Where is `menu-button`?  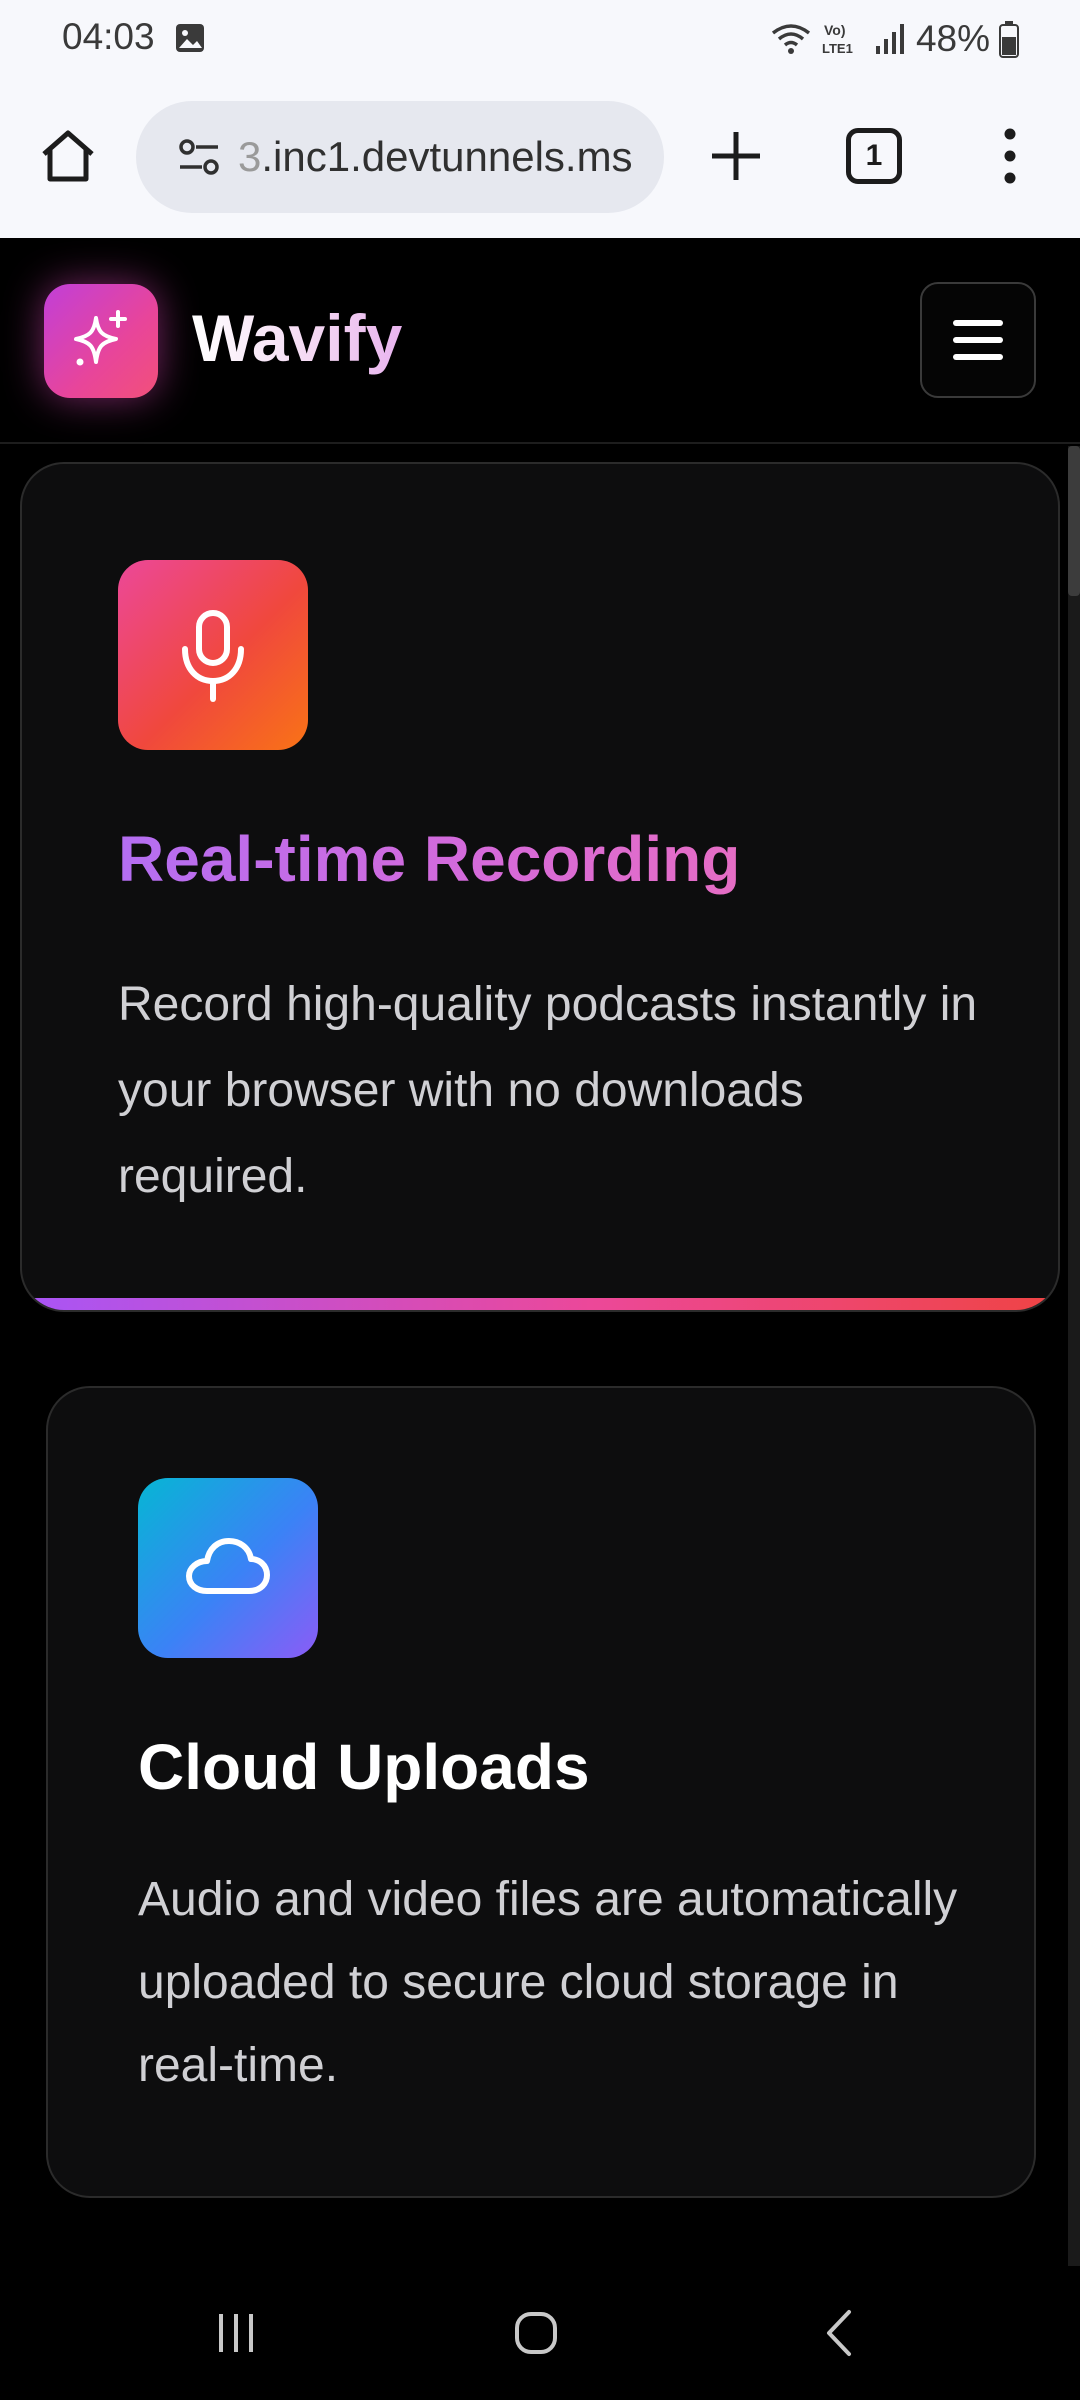 menu-button is located at coordinates (978, 340).